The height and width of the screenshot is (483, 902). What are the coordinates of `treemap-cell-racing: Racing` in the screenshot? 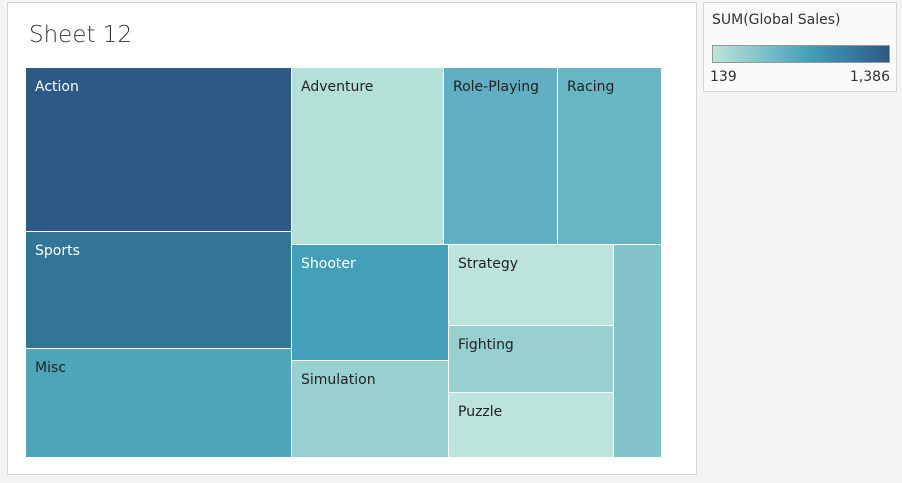 It's located at (609, 156).